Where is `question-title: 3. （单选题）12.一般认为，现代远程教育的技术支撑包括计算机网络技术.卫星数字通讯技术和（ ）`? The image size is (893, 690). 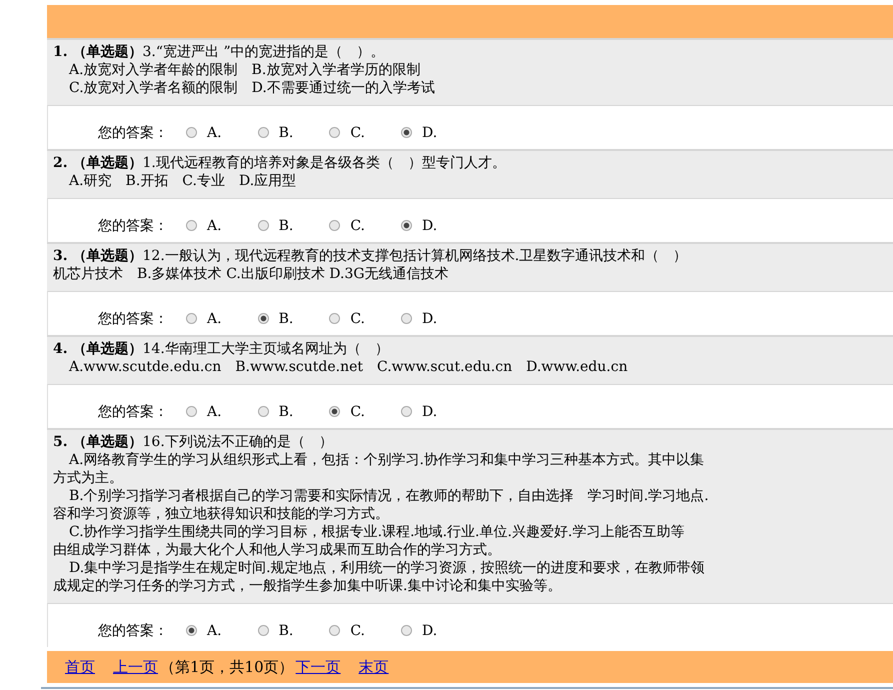 question-title: 3. （单选题）12.一般认为，现代远程教育的技术支撑包括计算机网络技术.卫星数字通讯技术和（ ） is located at coordinates (370, 256).